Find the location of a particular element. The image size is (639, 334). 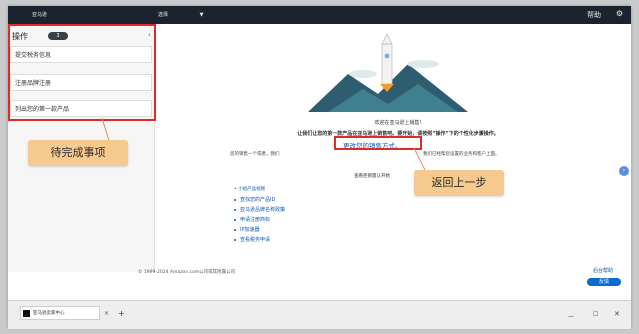

top-navigation-bar: 亚马逊 选择 ▼ 帮助 ⚙ is located at coordinates (319, 15).